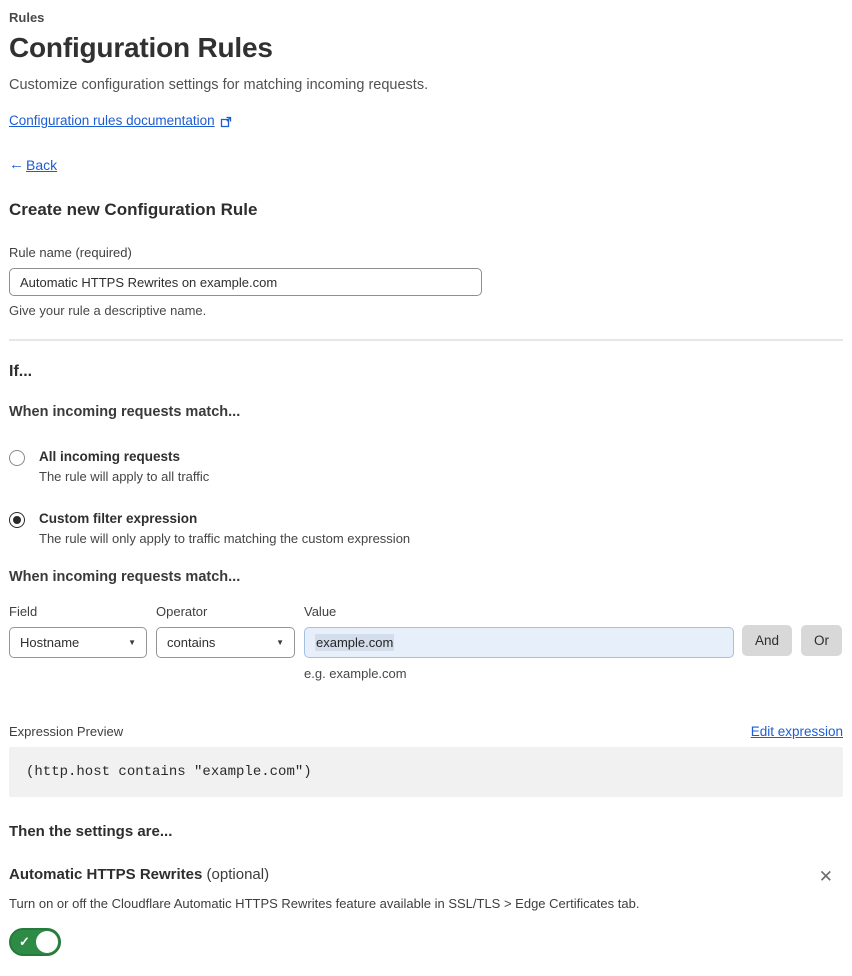  Describe the element at coordinates (226, 122) in the screenshot. I see `external-link-icon` at that location.